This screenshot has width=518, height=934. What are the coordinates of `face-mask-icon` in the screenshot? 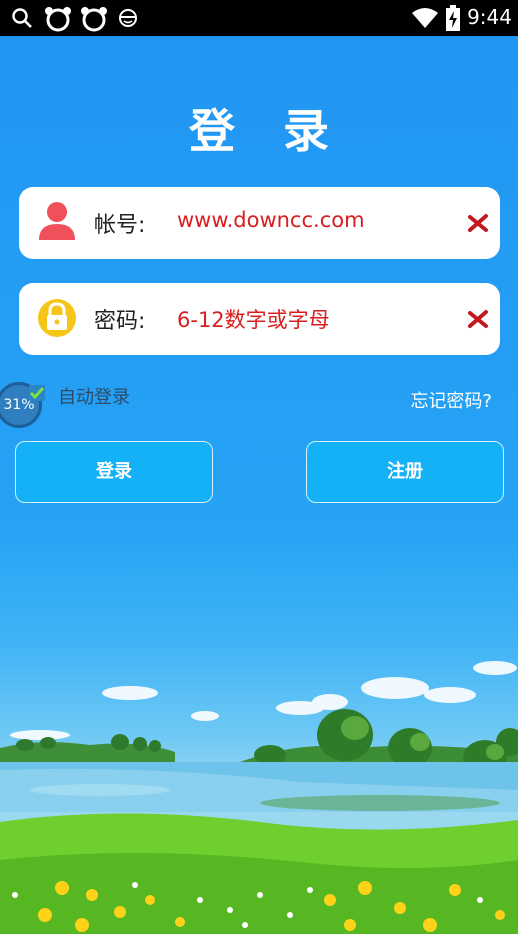 It's located at (128, 18).